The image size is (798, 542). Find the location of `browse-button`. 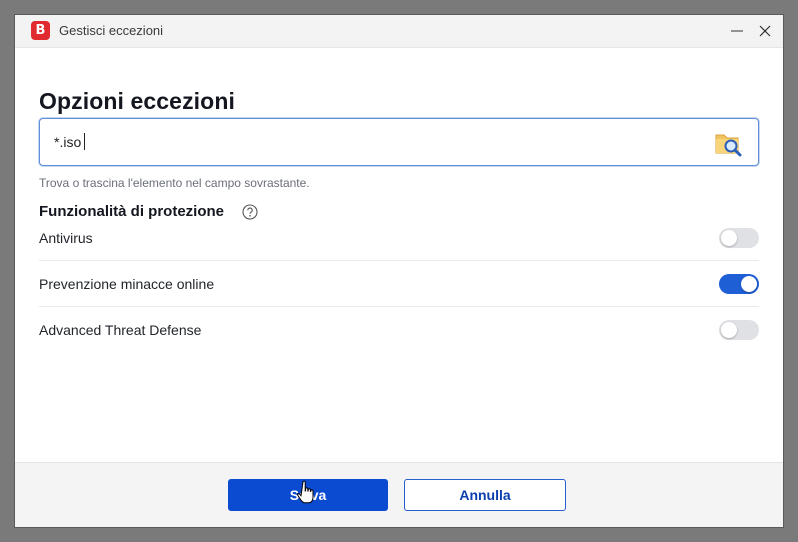

browse-button is located at coordinates (728, 143).